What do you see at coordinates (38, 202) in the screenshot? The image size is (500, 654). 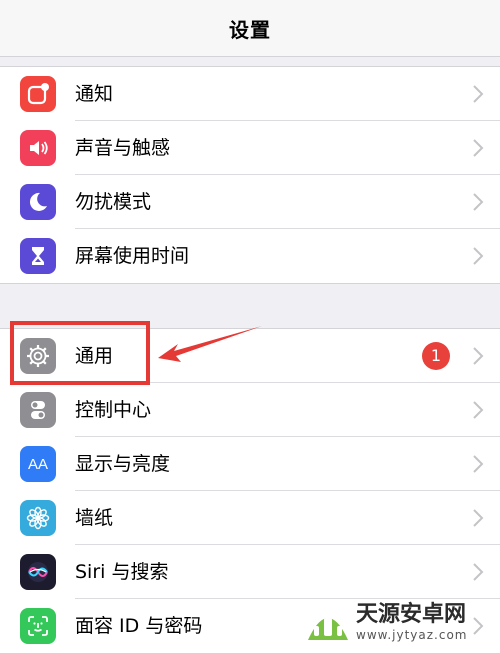 I see `moon-icon` at bounding box center [38, 202].